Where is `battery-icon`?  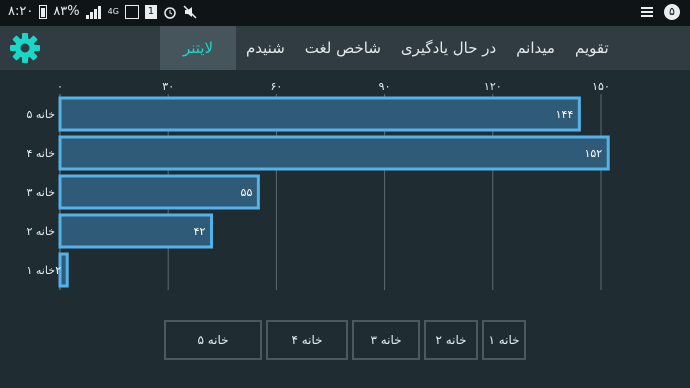
battery-icon is located at coordinates (43, 11).